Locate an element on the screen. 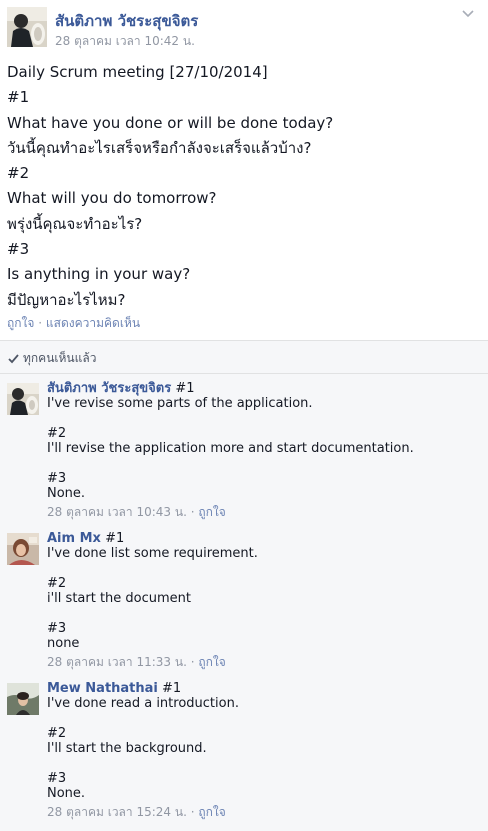 The image size is (488, 831). seen-by-indicator: ทุกคนเห็นแล้ว is located at coordinates (52, 358).